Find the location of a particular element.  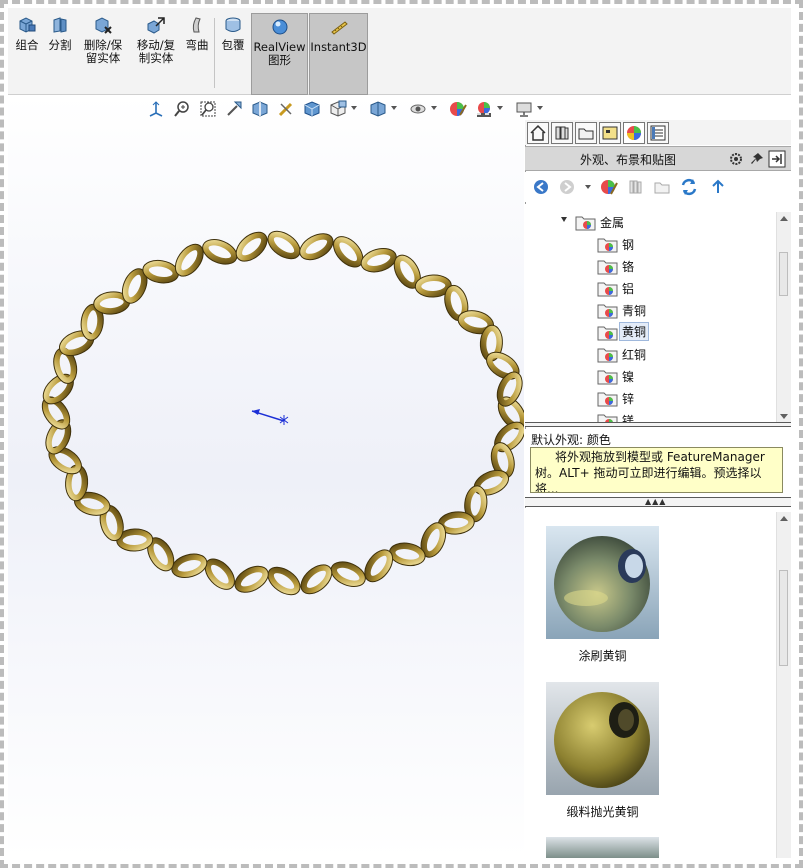

expand-arrow-icon is located at coordinates (564, 219).